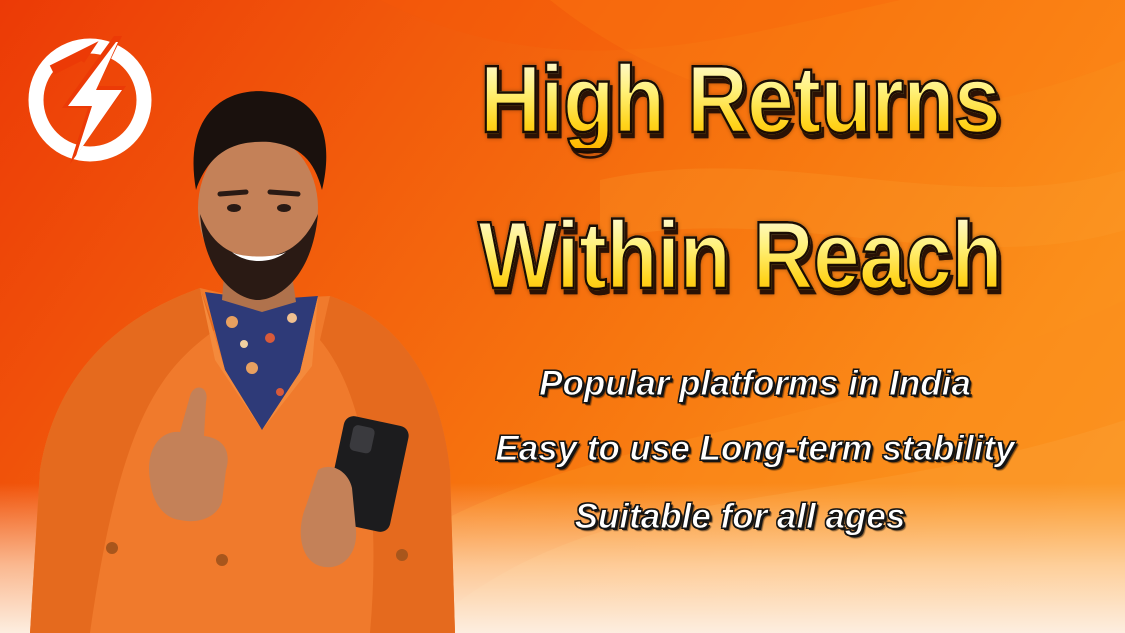  Describe the element at coordinates (755, 383) in the screenshot. I see `tagline-popular-platforms: Popular platforms in India` at that location.